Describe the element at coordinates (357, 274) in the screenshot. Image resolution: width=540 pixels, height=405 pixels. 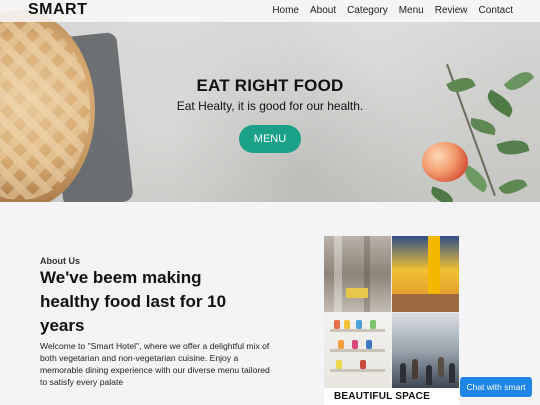
I see `building-photo` at that location.